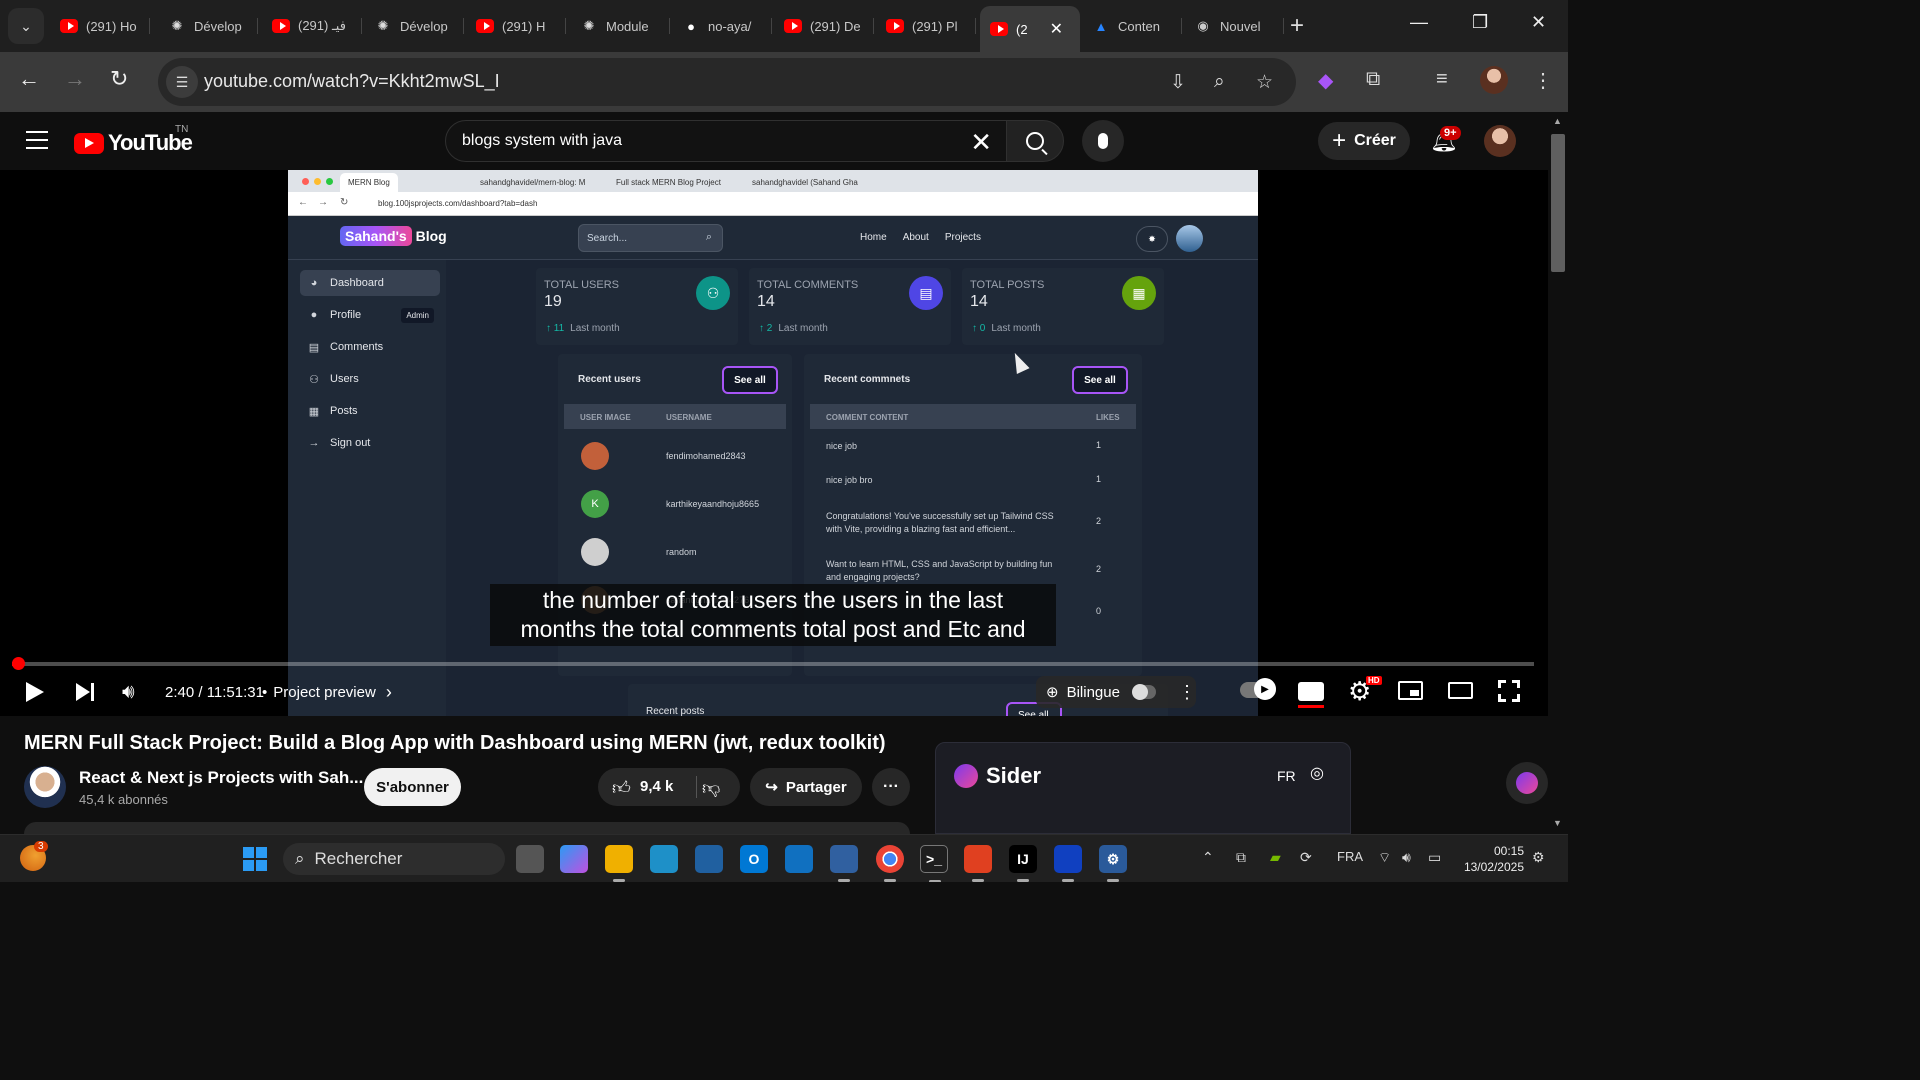 Image resolution: width=1920 pixels, height=1080 pixels. What do you see at coordinates (516, 26) in the screenshot?
I see `browser-tab: (291) H` at bounding box center [516, 26].